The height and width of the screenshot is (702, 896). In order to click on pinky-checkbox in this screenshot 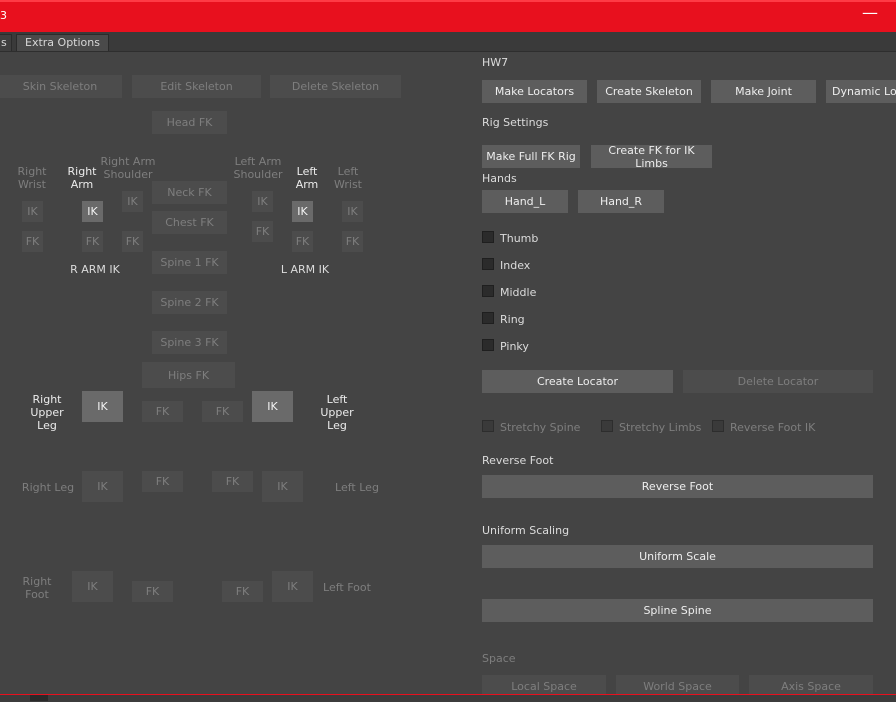, I will do `click(488, 345)`.